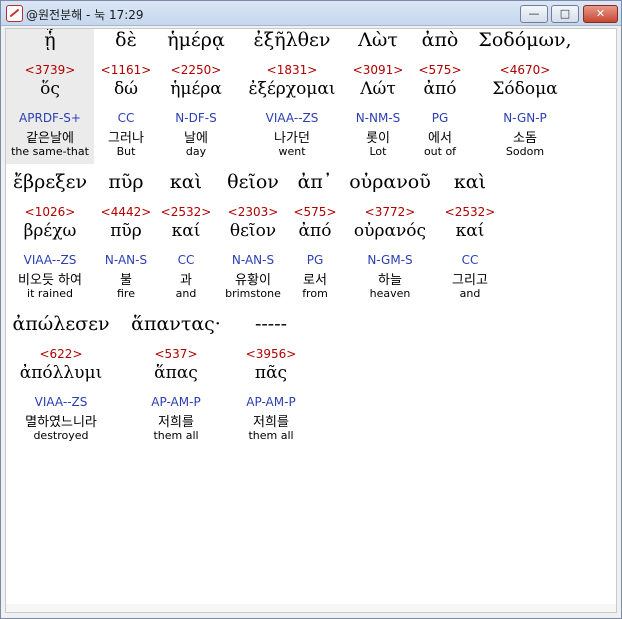 The image size is (622, 619). I want to click on lemma: οὐρανός, so click(390, 231).